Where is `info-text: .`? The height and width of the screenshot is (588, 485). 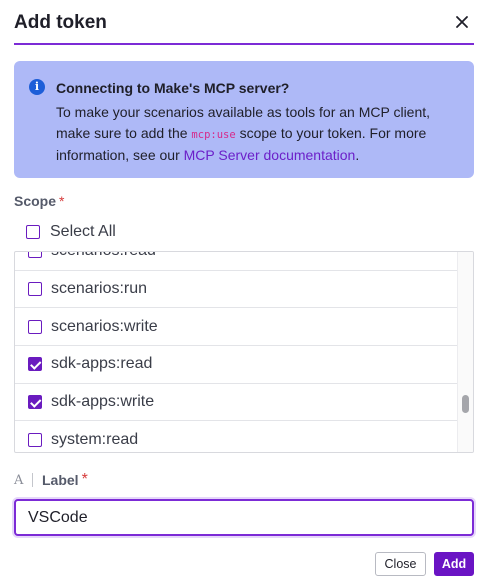 info-text: . is located at coordinates (357, 155).